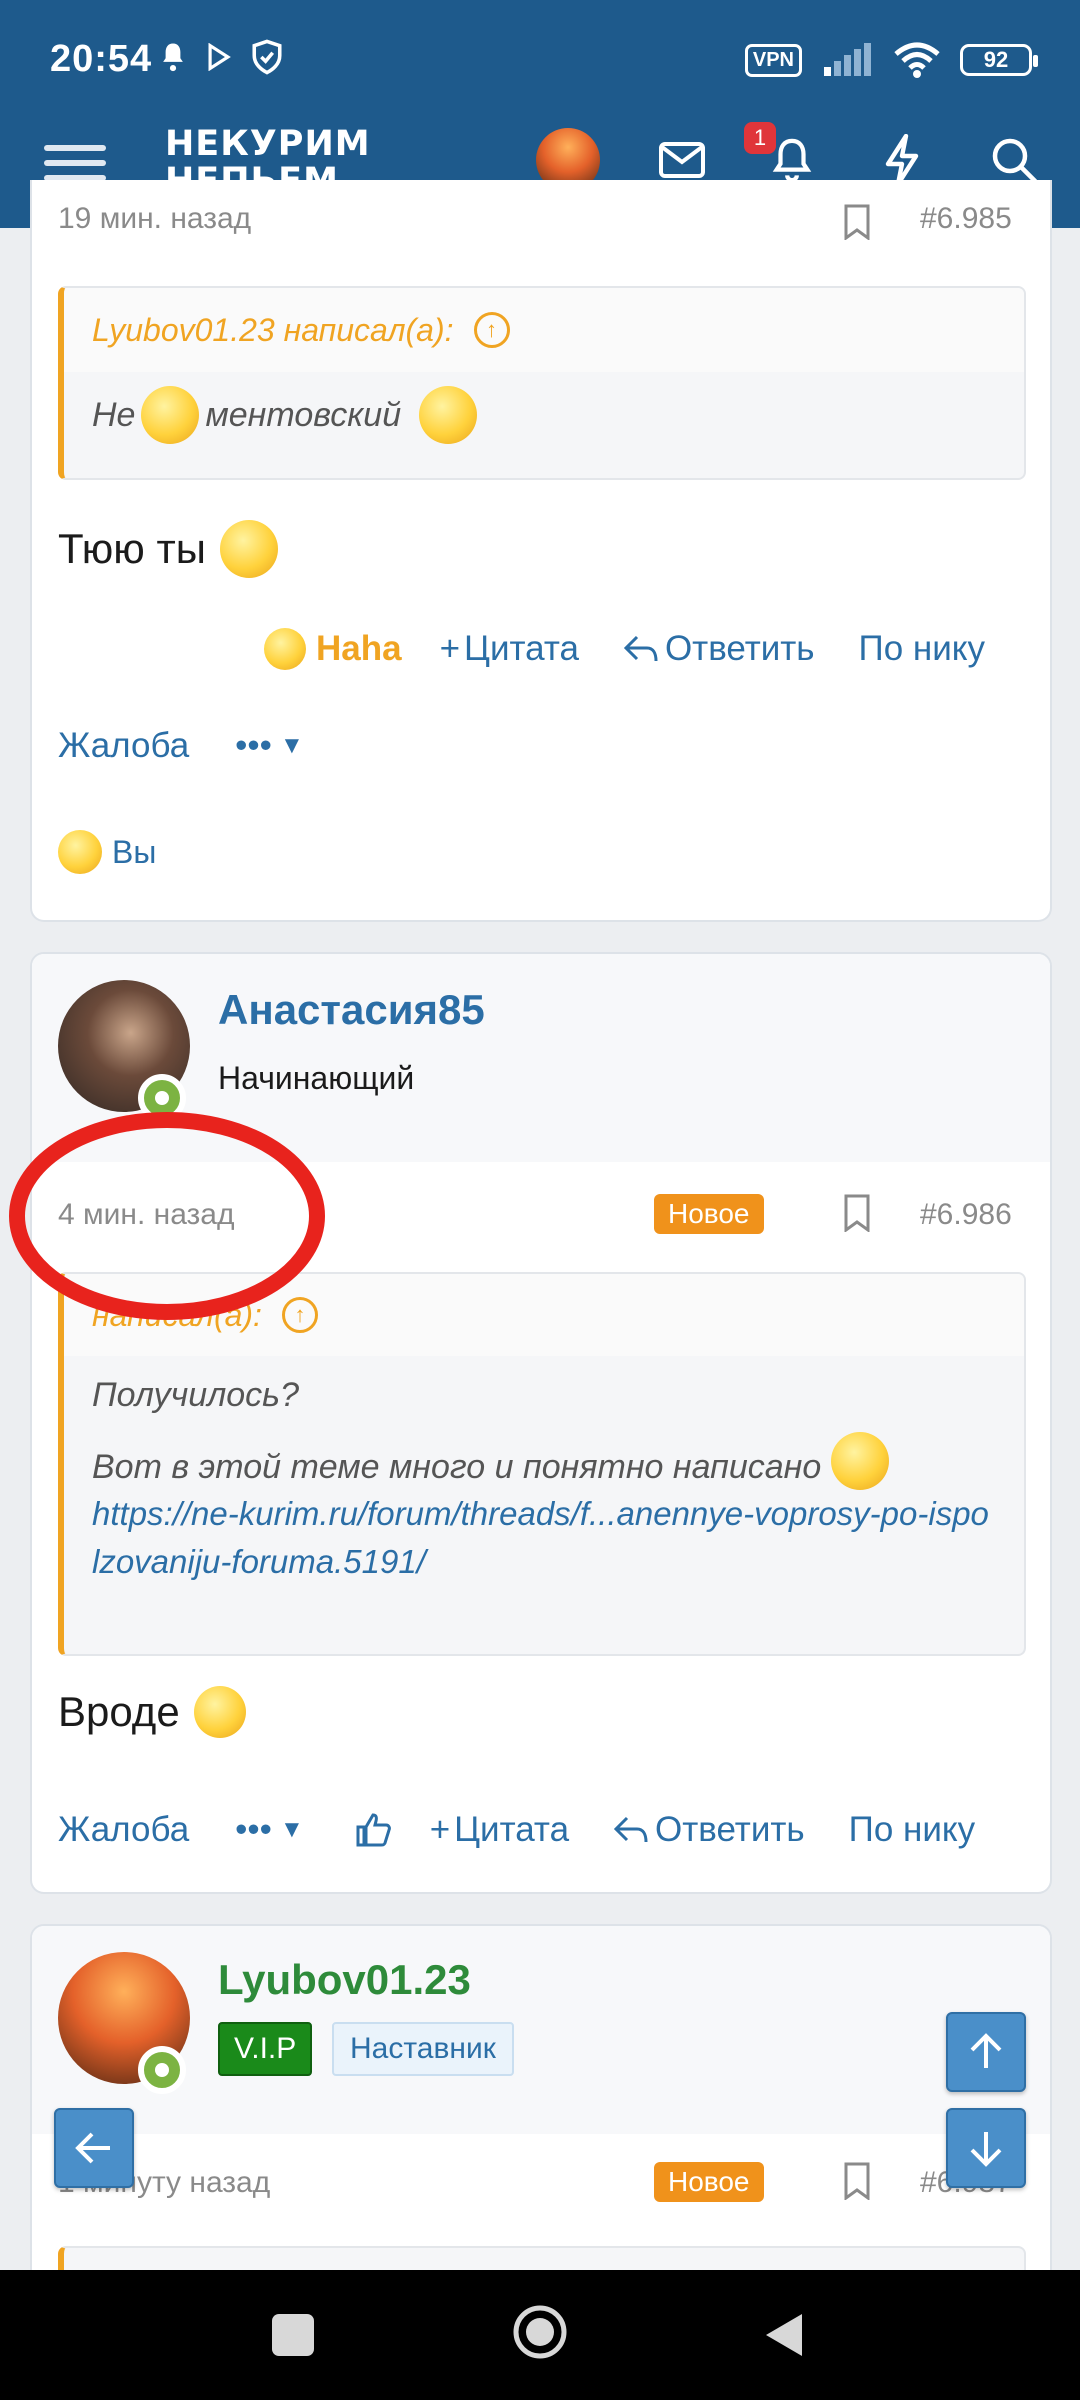 The width and height of the screenshot is (1080, 2400). Describe the element at coordinates (119, 1711) in the screenshot. I see `post-body-text: Вроде` at that location.